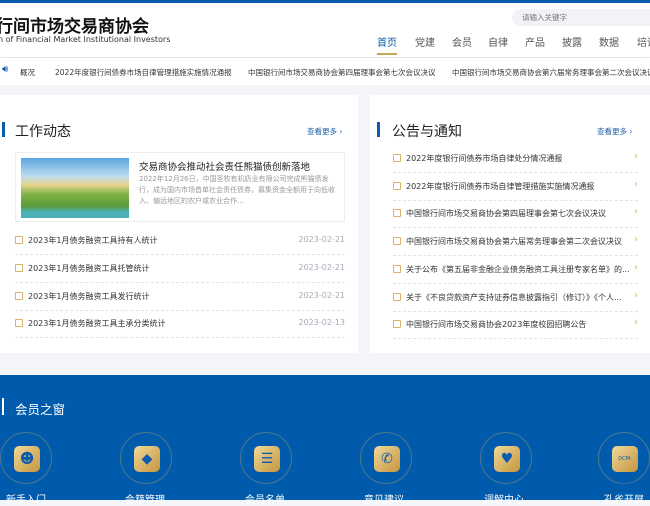 The height and width of the screenshot is (506, 650). I want to click on peacock-button: DCM-FANS, so click(624, 460).